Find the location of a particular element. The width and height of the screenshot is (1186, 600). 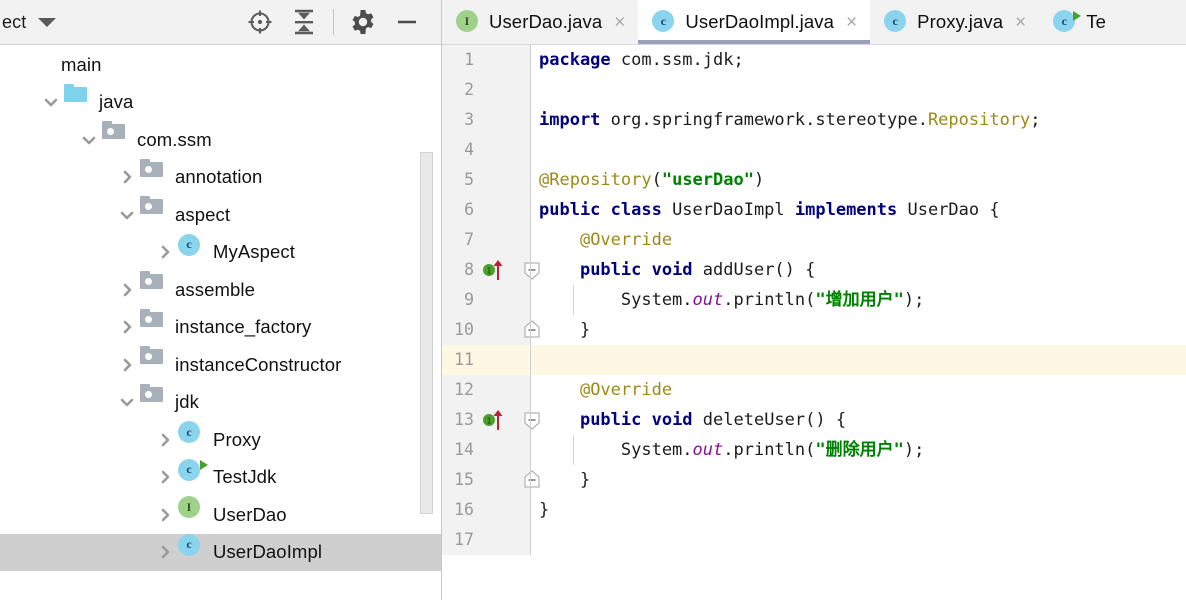

code-line: 16} is located at coordinates (814, 510).